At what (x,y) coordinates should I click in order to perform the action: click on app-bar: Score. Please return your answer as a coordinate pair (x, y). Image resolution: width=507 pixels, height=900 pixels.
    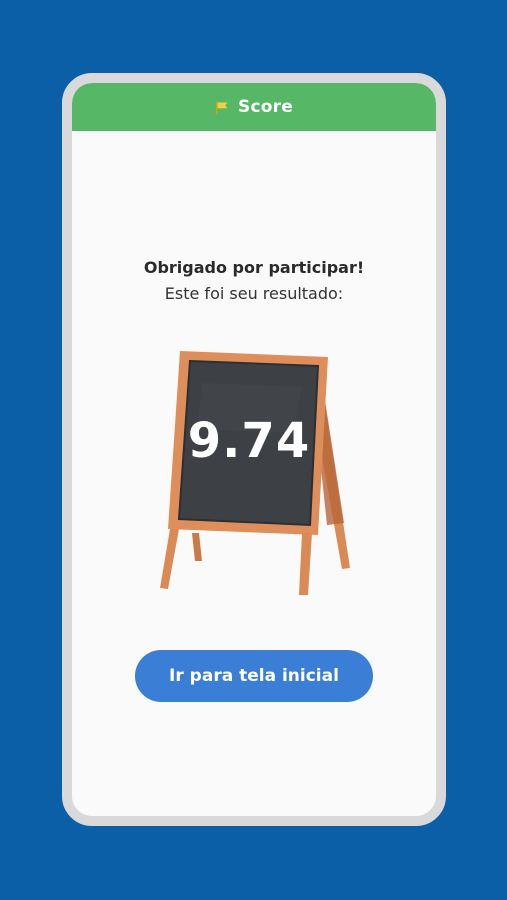
    Looking at the image, I should click on (254, 107).